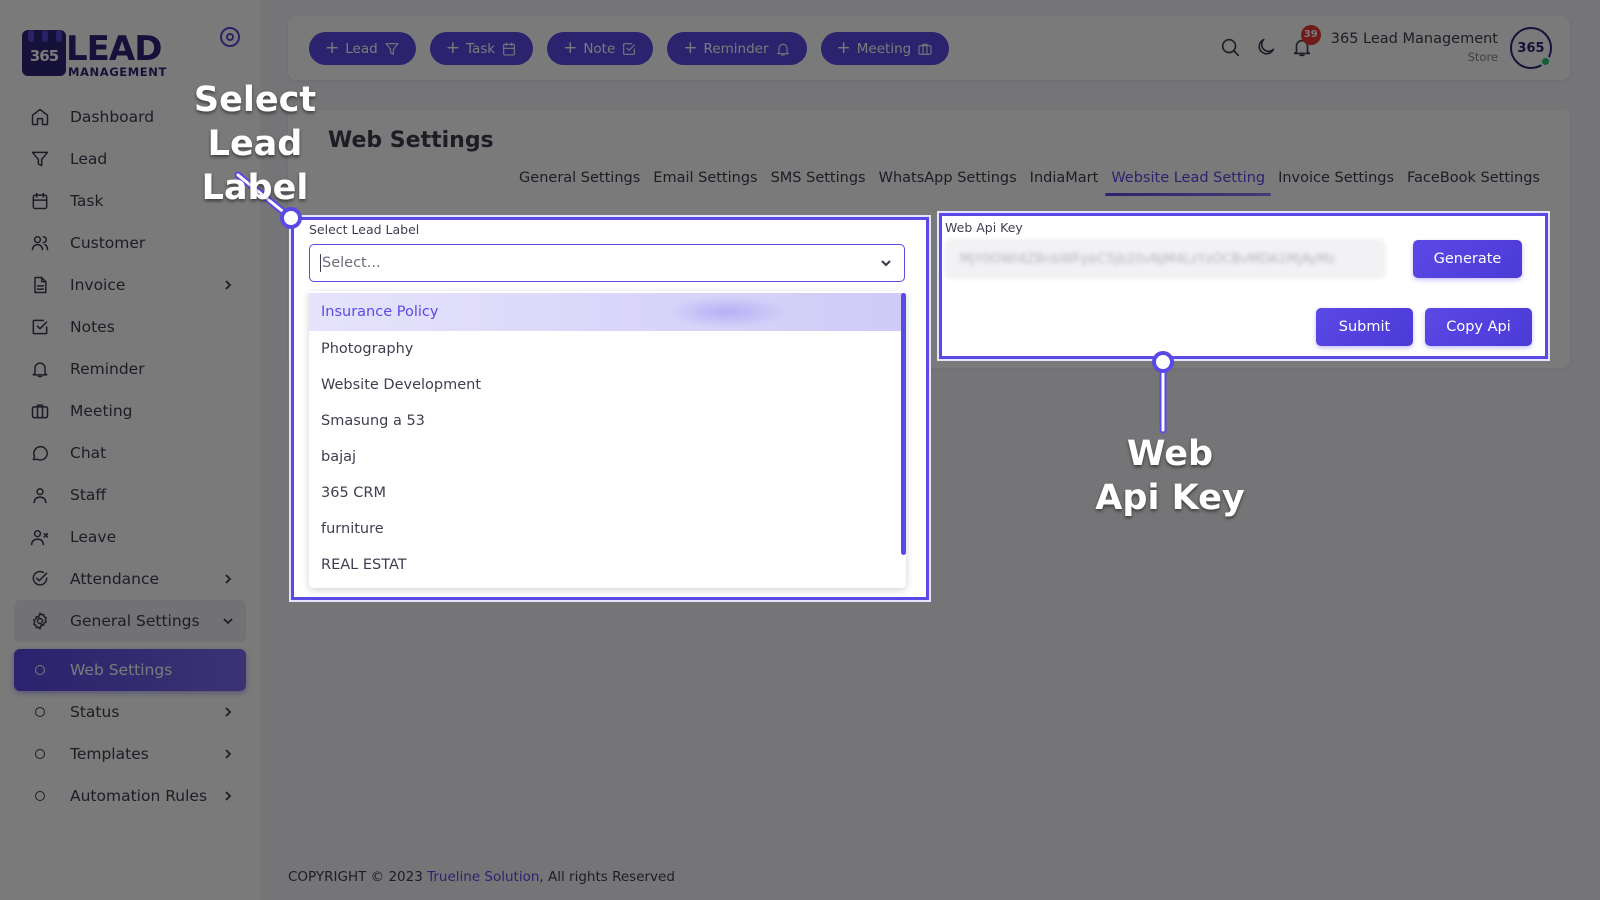 The width and height of the screenshot is (1600, 900). What do you see at coordinates (607, 385) in the screenshot?
I see `dropdown-option: Website Development` at bounding box center [607, 385].